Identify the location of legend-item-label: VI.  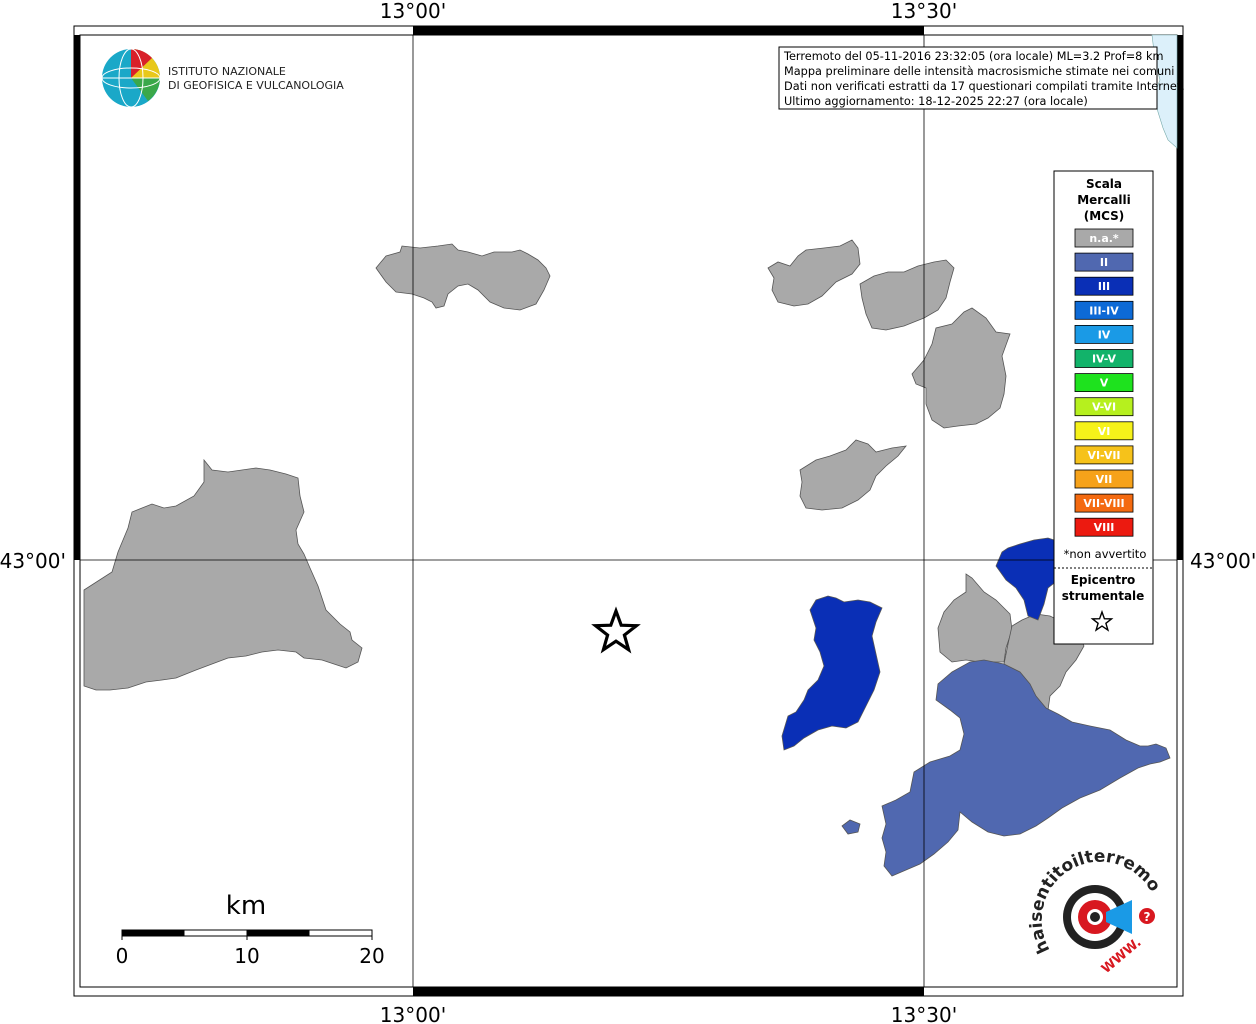
(1104, 431).